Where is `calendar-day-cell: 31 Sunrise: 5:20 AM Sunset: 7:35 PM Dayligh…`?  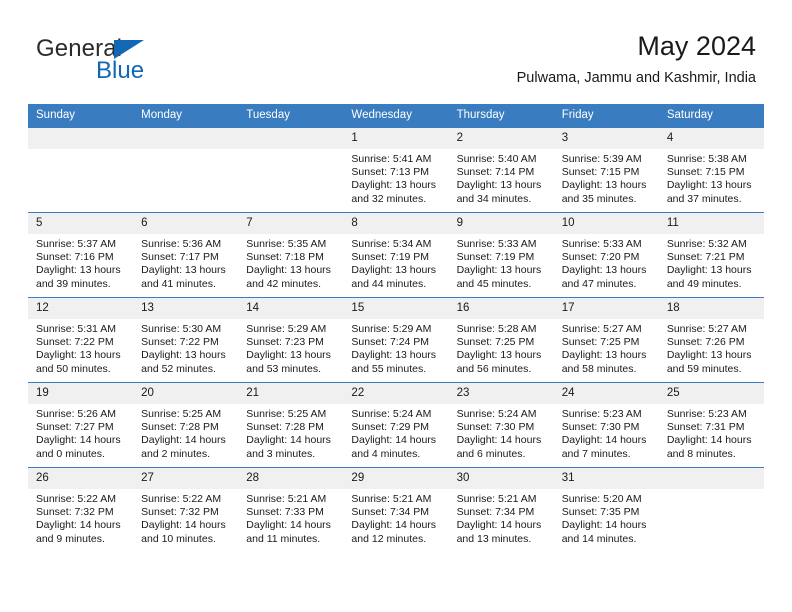
calendar-day-cell: 31 Sunrise: 5:20 AM Sunset: 7:35 PM Dayligh… is located at coordinates (606, 509).